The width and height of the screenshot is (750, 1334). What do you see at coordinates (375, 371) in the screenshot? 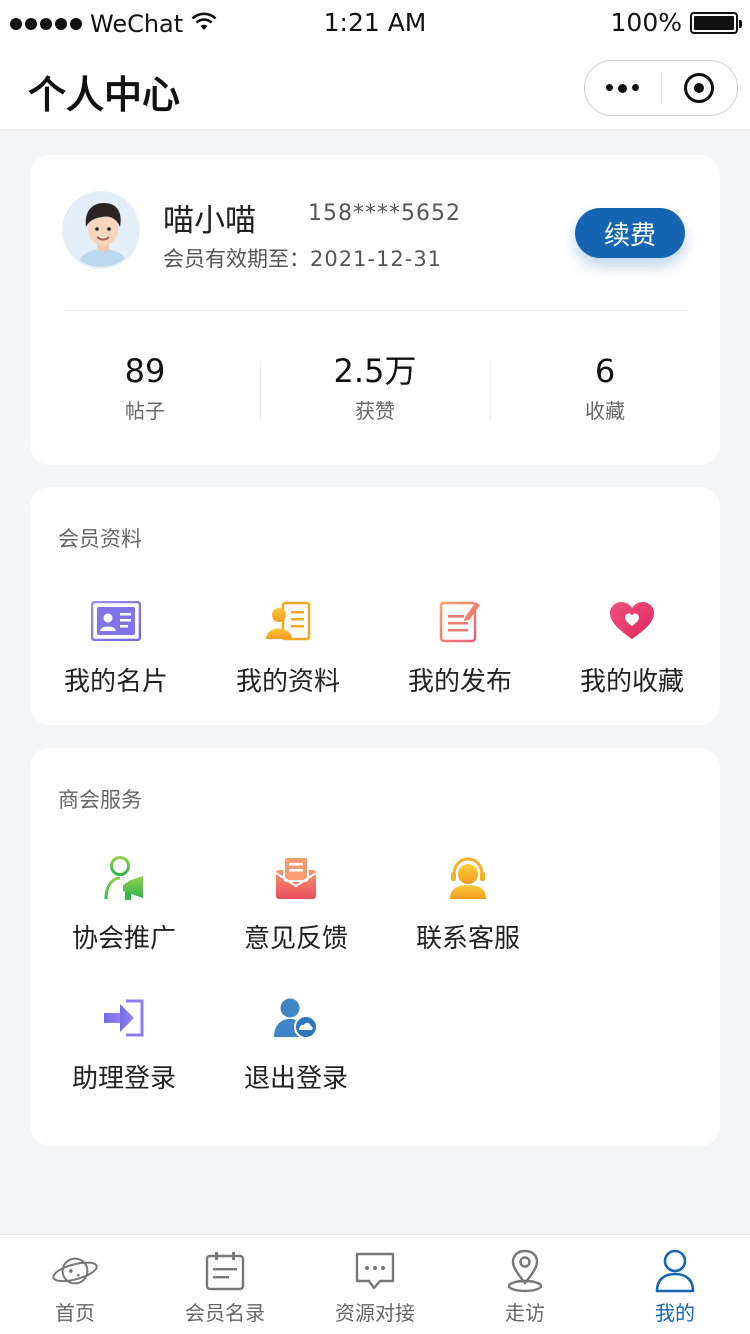
I see `stat-value: 2.5万` at bounding box center [375, 371].